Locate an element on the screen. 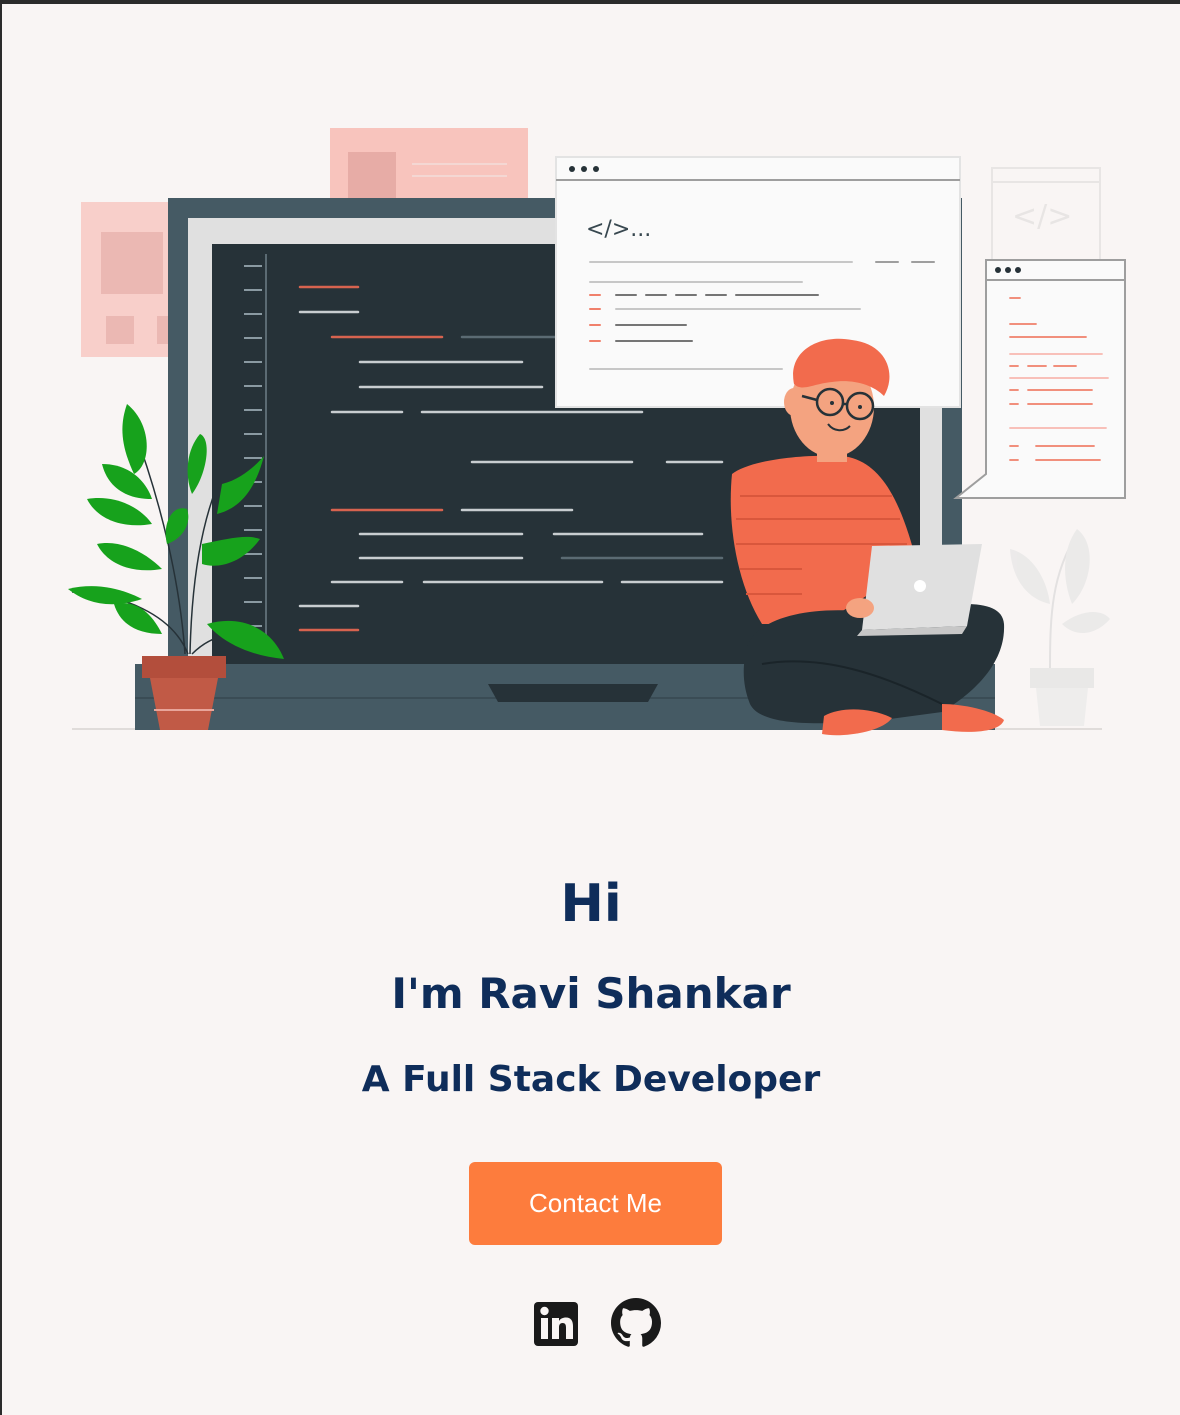 This screenshot has height=1415, width=1180. background-card-right: </> is located at coordinates (1046, 214).